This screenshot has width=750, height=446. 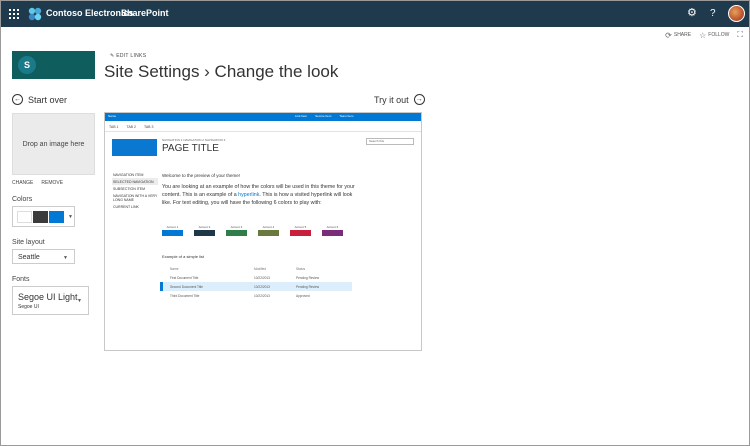 What do you see at coordinates (53, 65) in the screenshot?
I see `site-logo: S` at bounding box center [53, 65].